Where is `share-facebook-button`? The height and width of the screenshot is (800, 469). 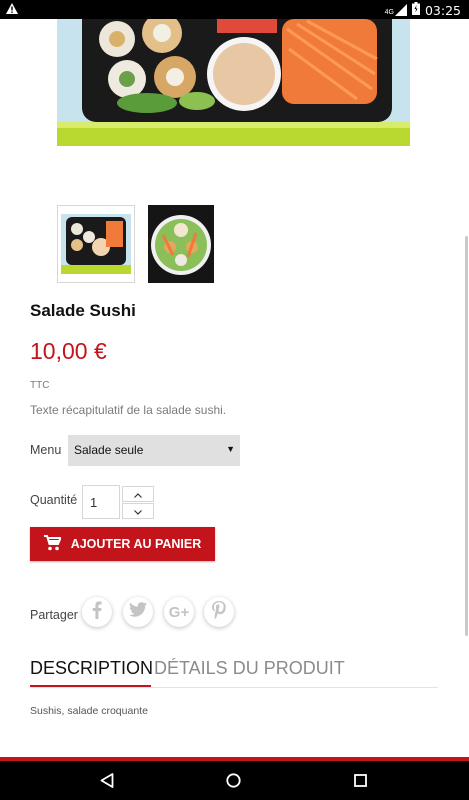 share-facebook-button is located at coordinates (97, 612).